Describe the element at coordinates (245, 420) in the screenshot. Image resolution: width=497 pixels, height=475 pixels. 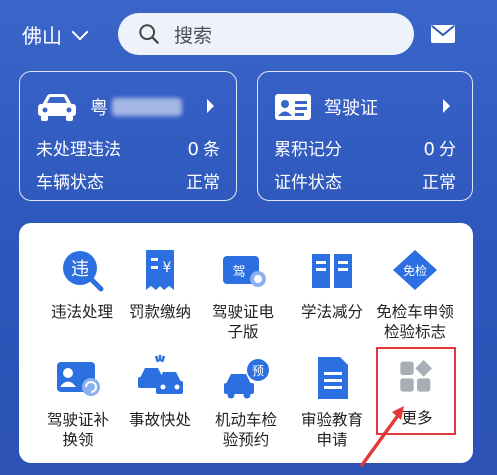
I see `service-label: 机动车检` at that location.